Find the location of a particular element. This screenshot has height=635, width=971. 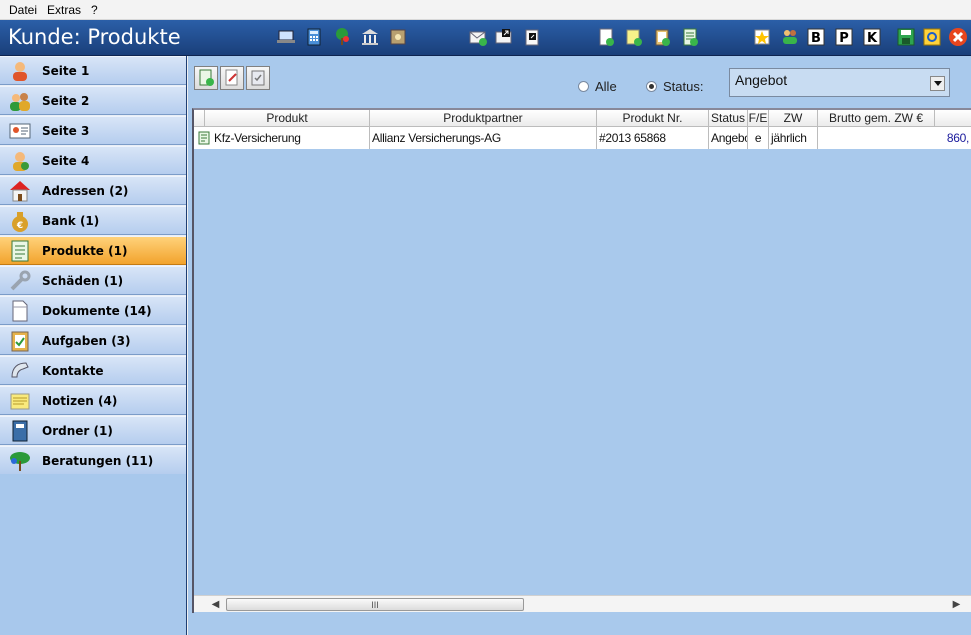

sidebar-item-seite-1: Seite 1 is located at coordinates (93, 70).